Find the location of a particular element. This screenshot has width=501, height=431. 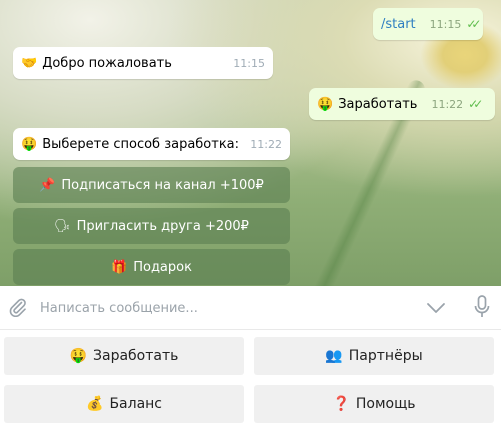

gift-button: 🎁 Подарок is located at coordinates (151, 267).